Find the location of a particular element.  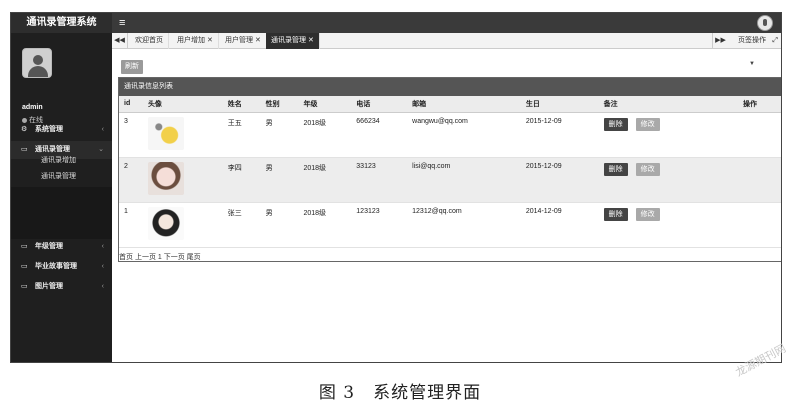

column-header: 生日 is located at coordinates (559, 104).